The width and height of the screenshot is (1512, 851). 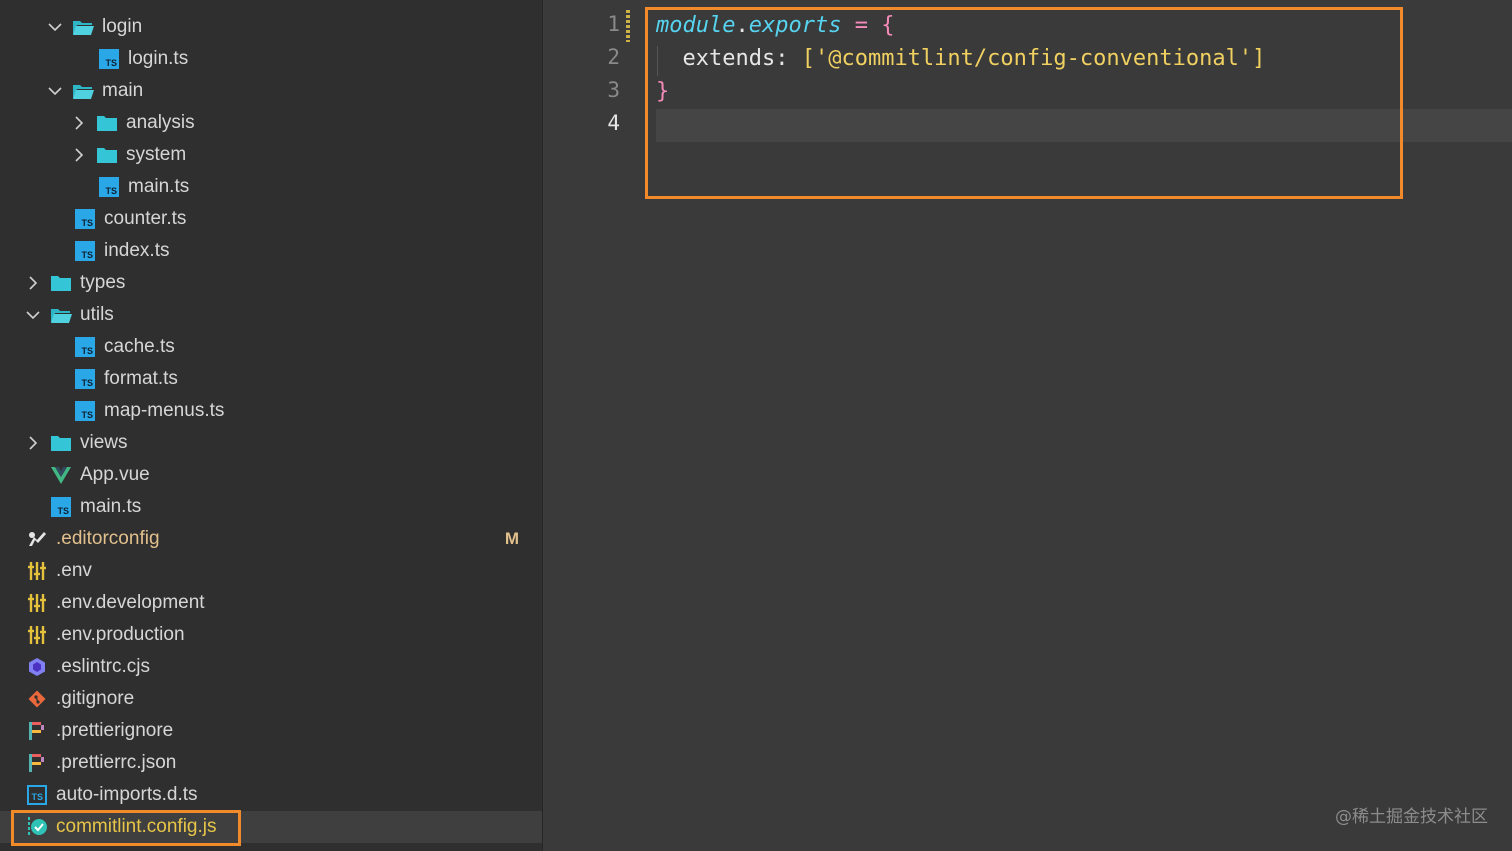 What do you see at coordinates (613, 123) in the screenshot?
I see `line-number-active: 4` at bounding box center [613, 123].